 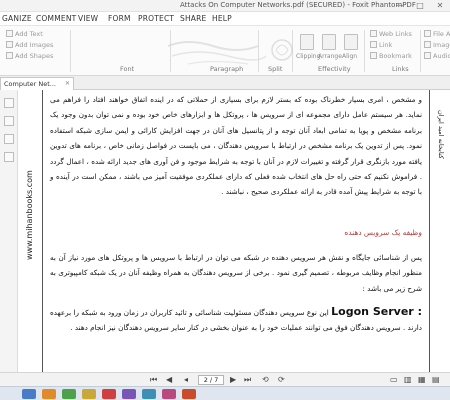 What do you see at coordinates (330, 56) in the screenshot?
I see `arrange-label: Arrange` at bounding box center [330, 56].